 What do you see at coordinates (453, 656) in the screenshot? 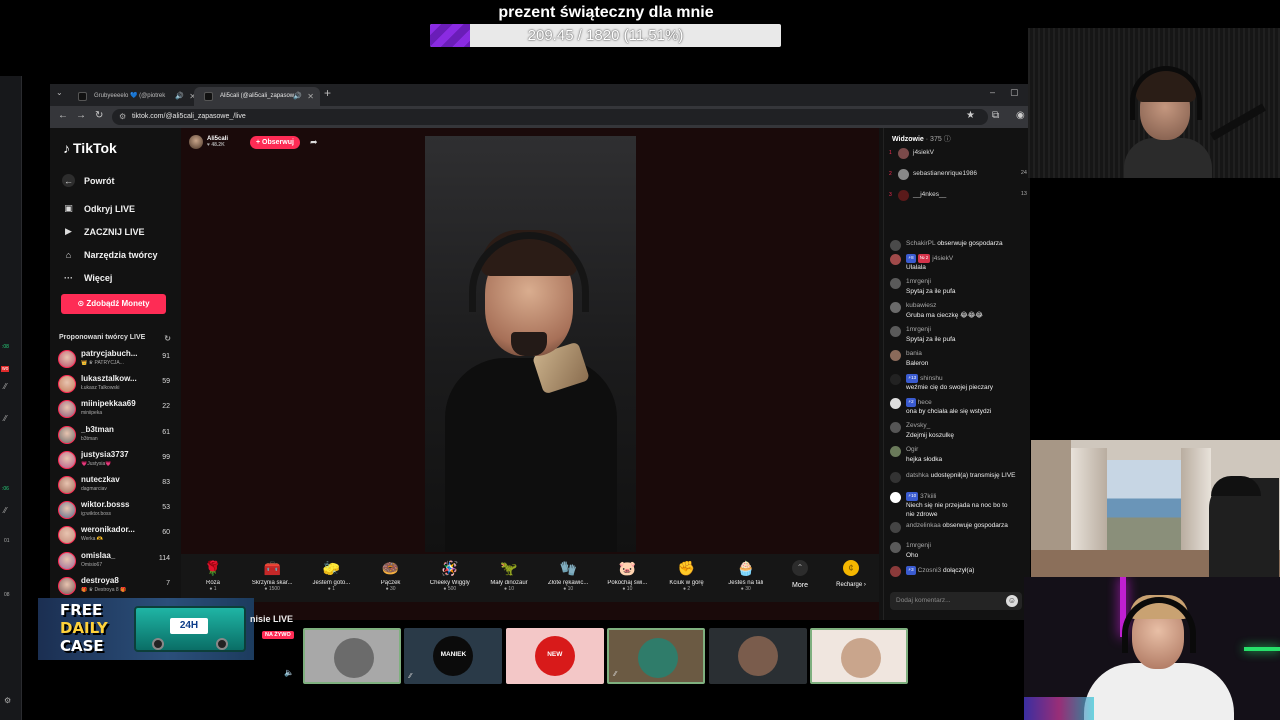
I see `live-tile: MANIEK ⁄⁄` at bounding box center [453, 656].